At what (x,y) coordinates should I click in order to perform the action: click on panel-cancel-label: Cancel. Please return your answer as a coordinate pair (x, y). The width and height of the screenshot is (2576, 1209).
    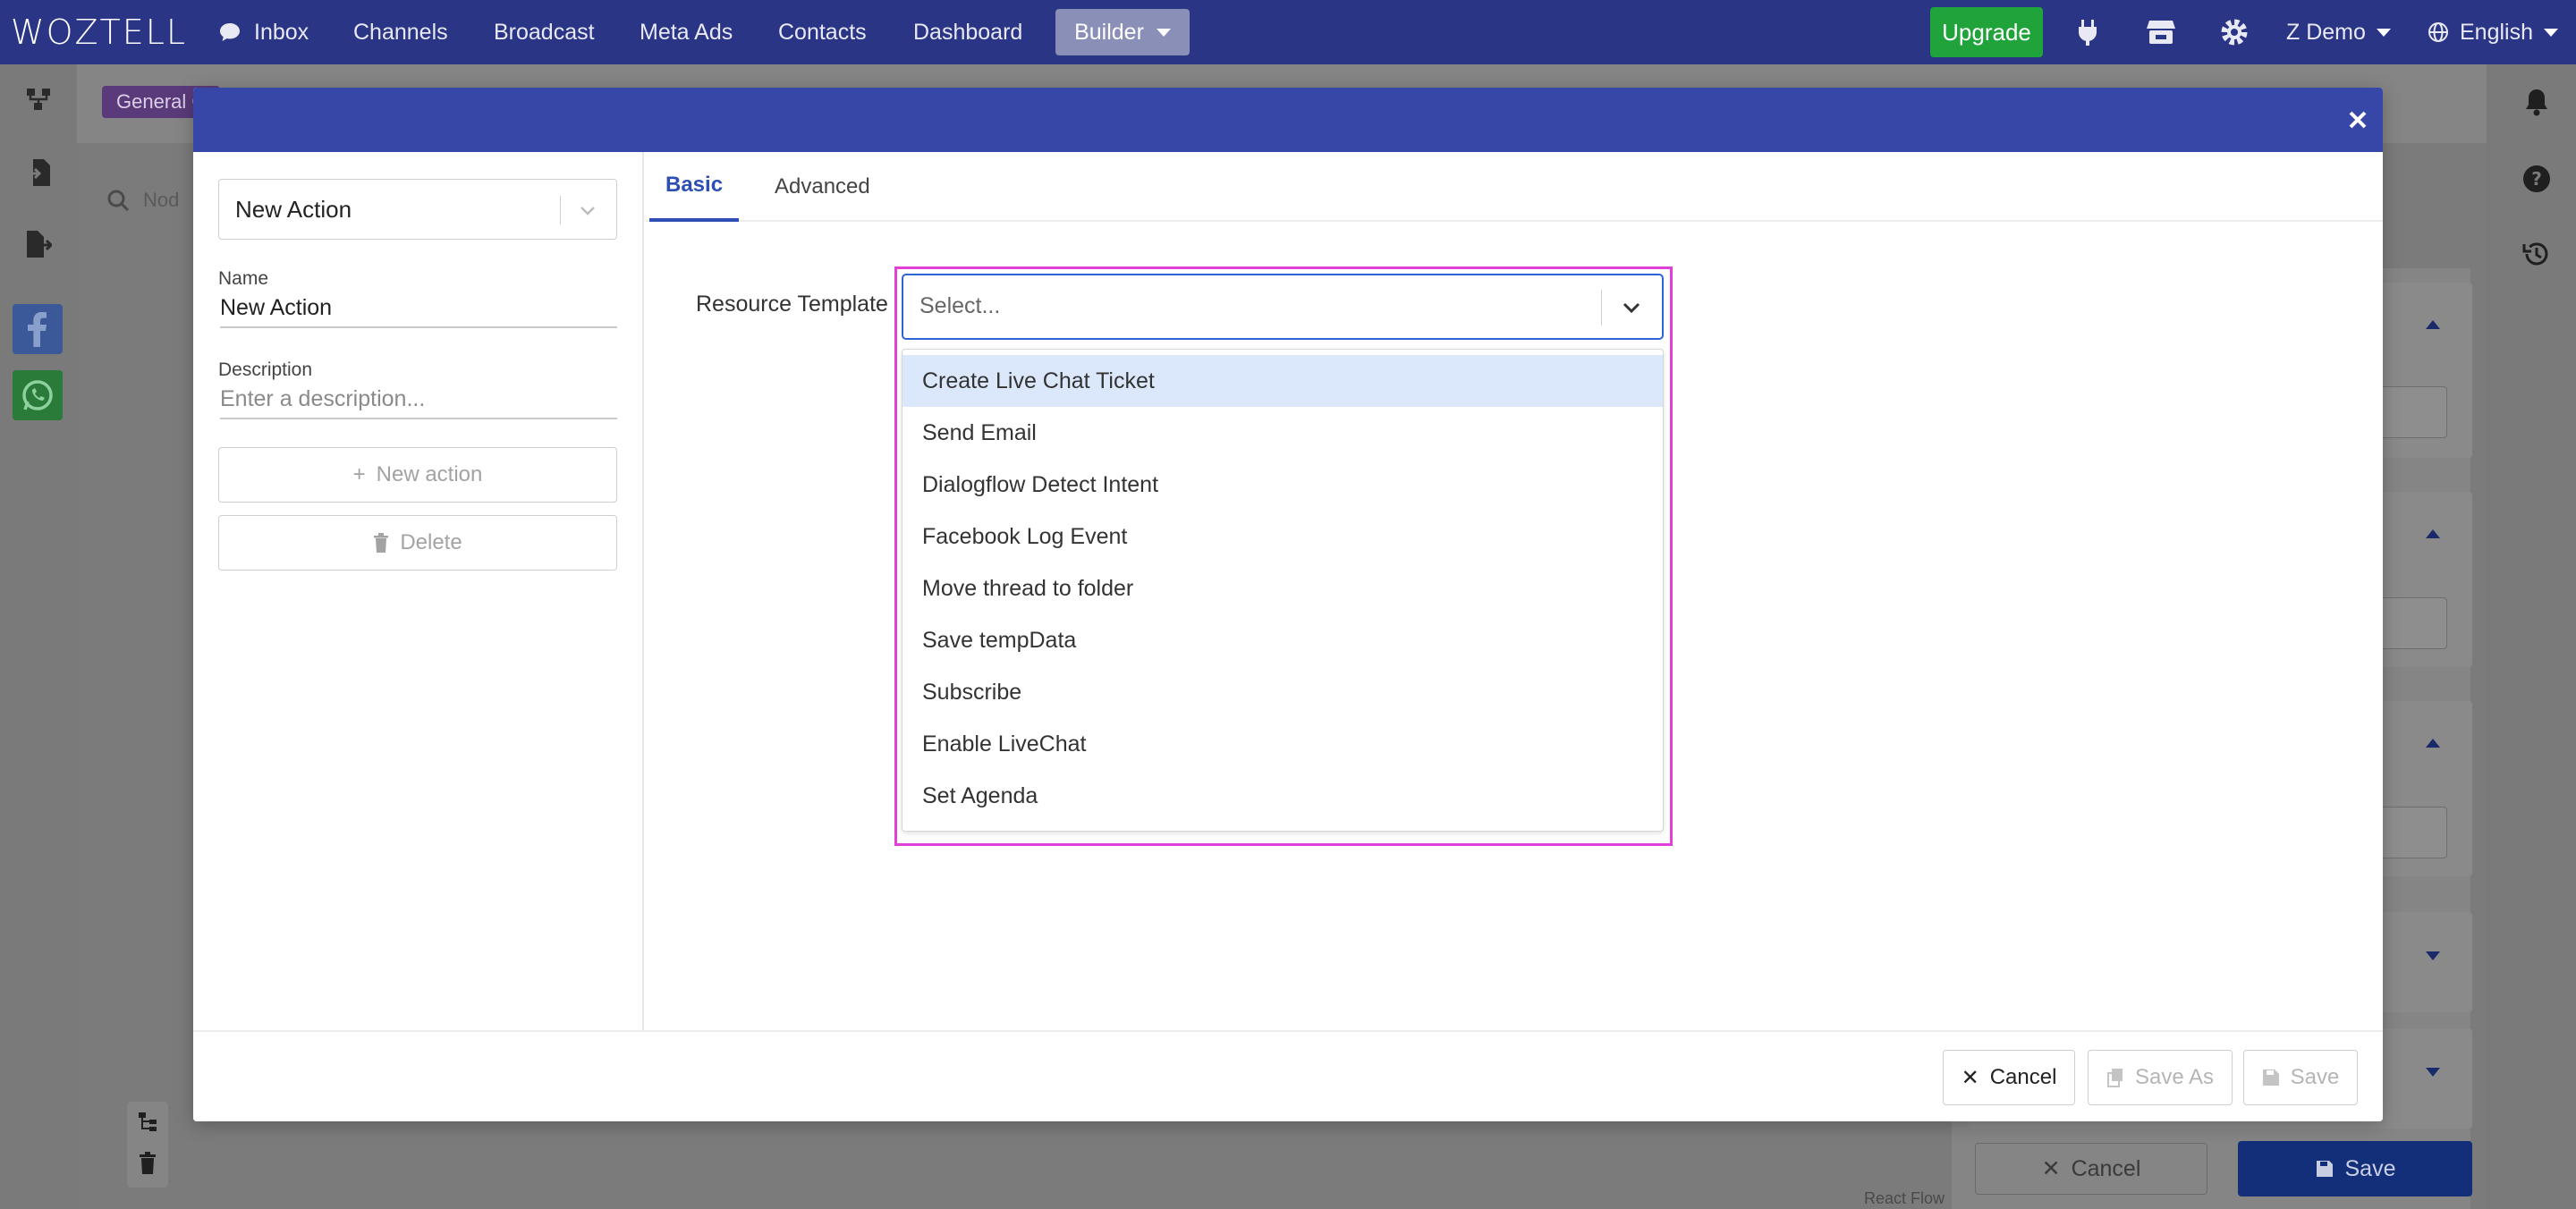
    Looking at the image, I should click on (2106, 1168).